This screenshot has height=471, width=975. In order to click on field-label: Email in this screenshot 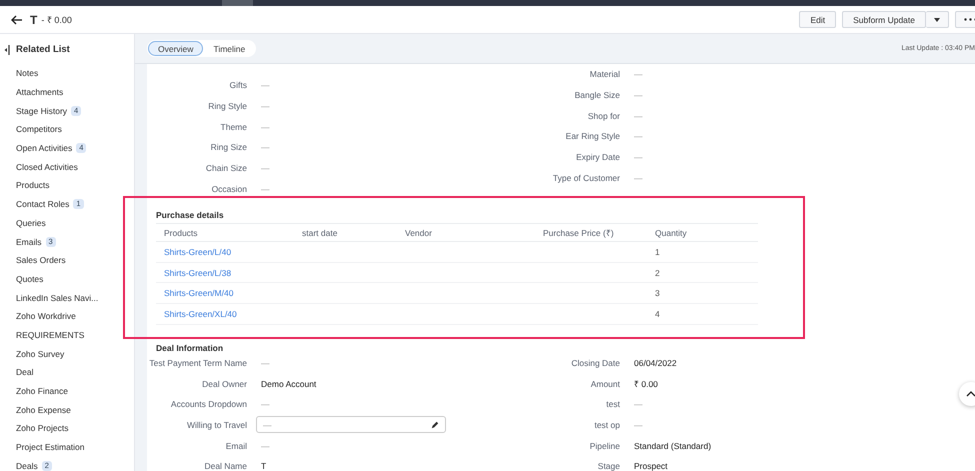, I will do `click(235, 445)`.